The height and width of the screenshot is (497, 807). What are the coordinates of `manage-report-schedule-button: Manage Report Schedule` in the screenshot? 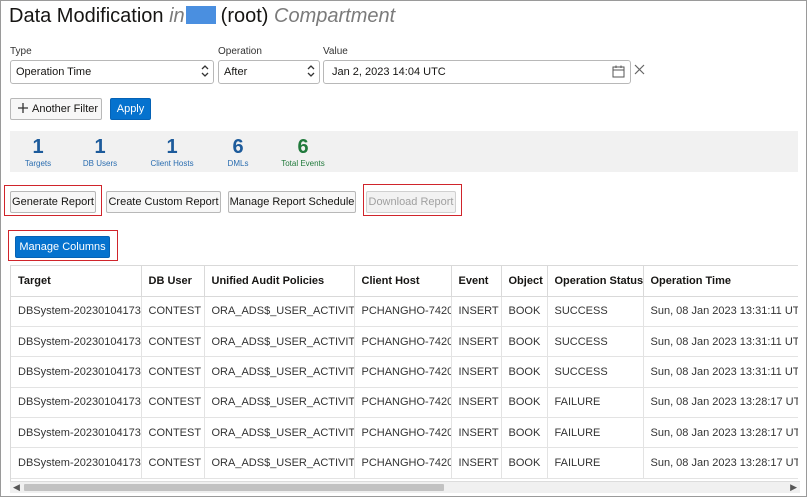 It's located at (292, 202).